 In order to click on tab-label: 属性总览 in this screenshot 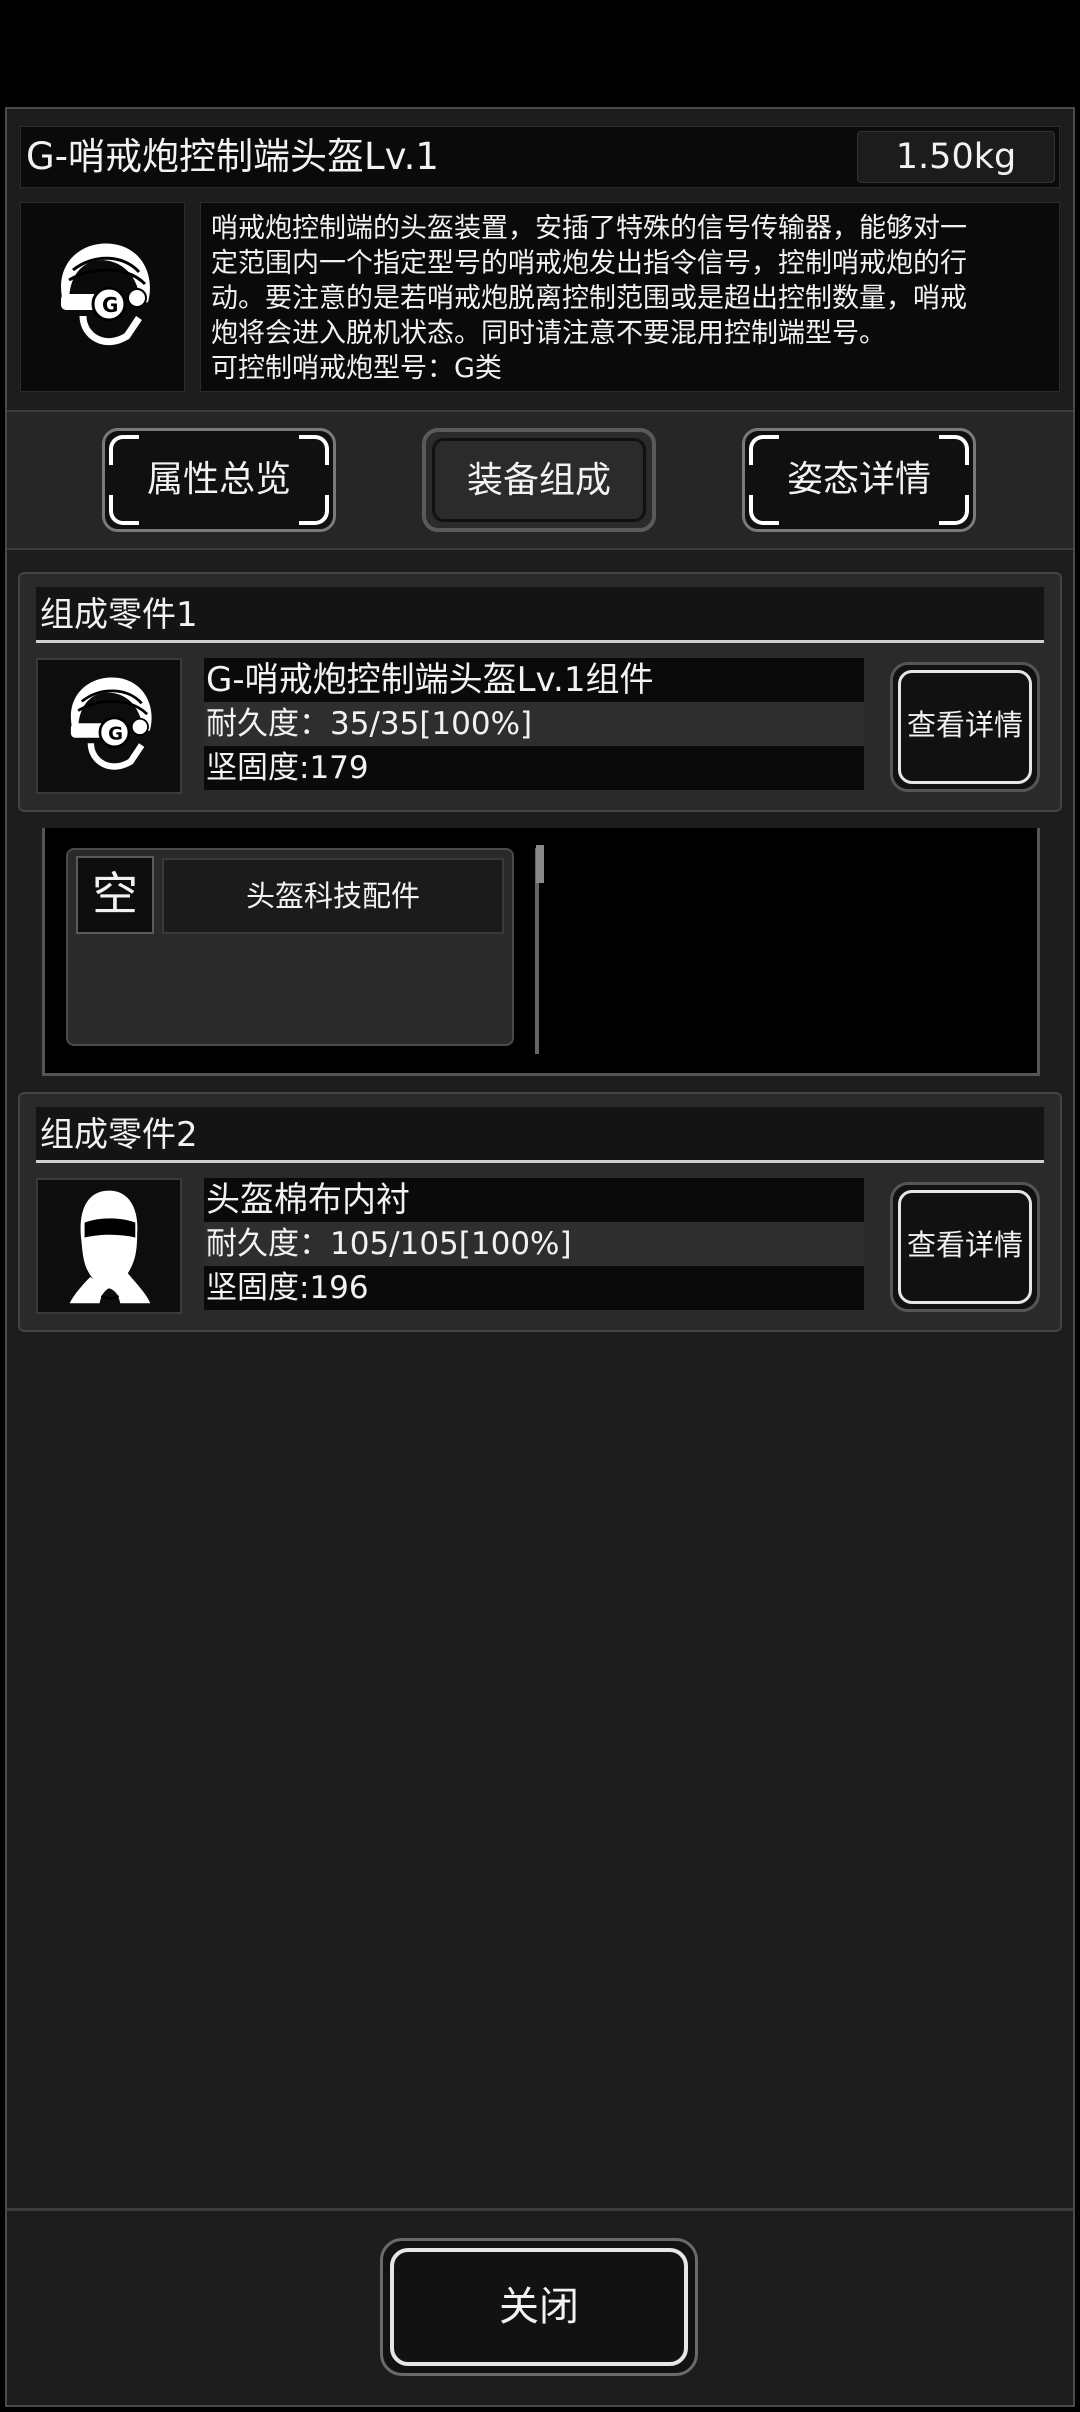, I will do `click(218, 479)`.